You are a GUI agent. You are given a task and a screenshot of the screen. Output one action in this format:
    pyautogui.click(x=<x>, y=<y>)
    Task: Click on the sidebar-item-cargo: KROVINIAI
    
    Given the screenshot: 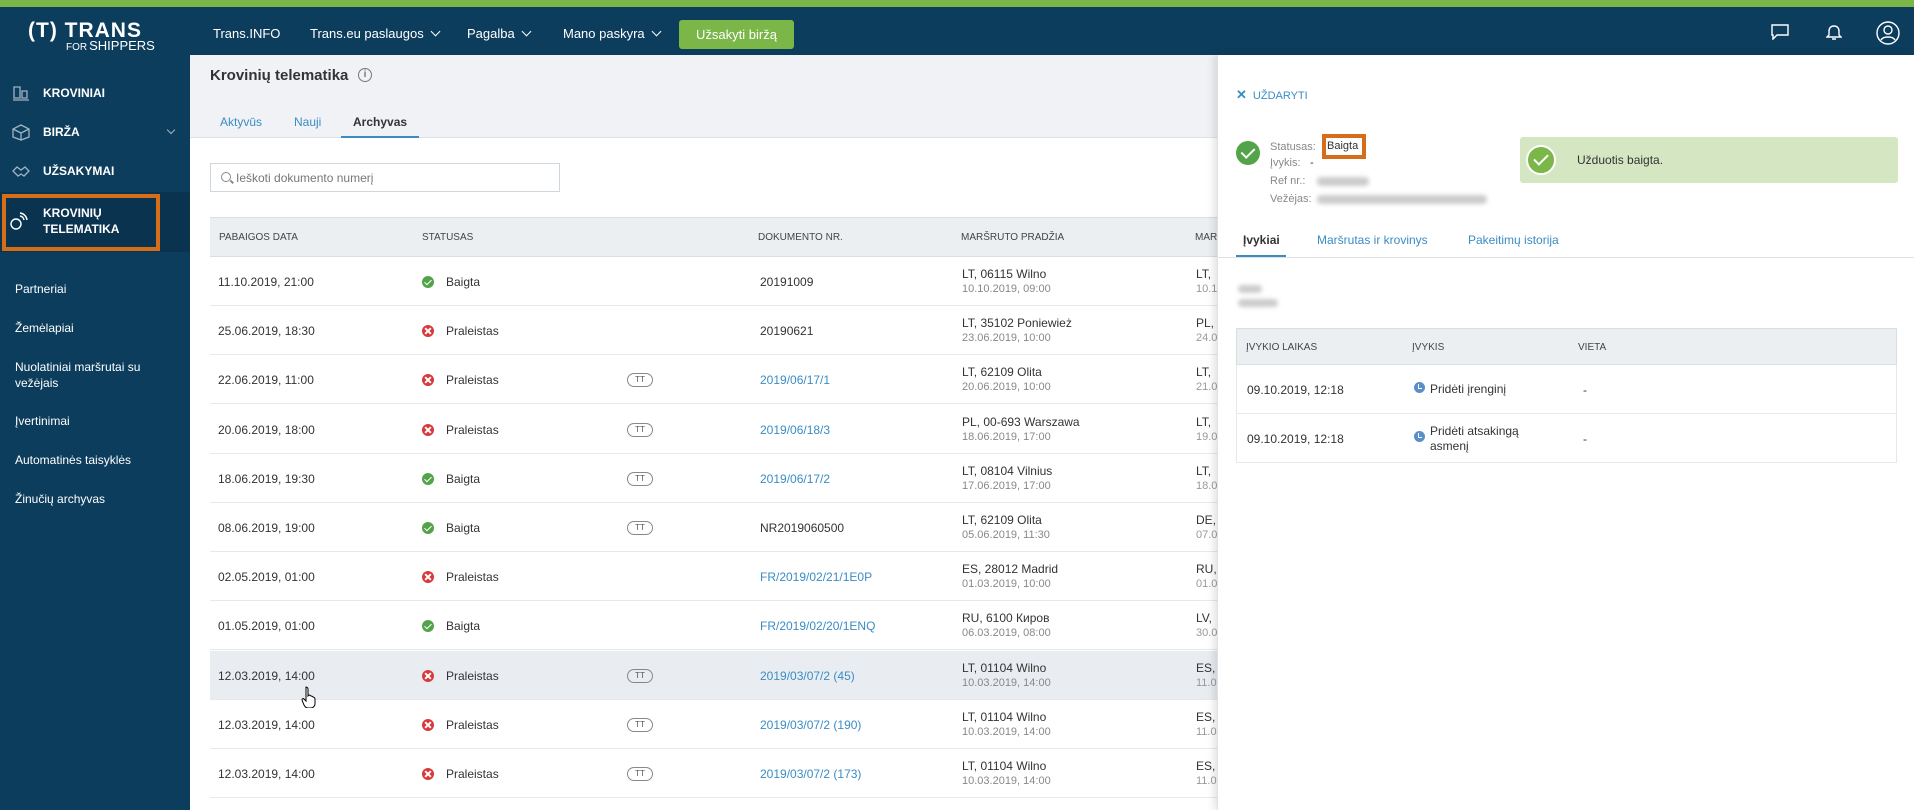 What is the action you would take?
    pyautogui.click(x=95, y=93)
    